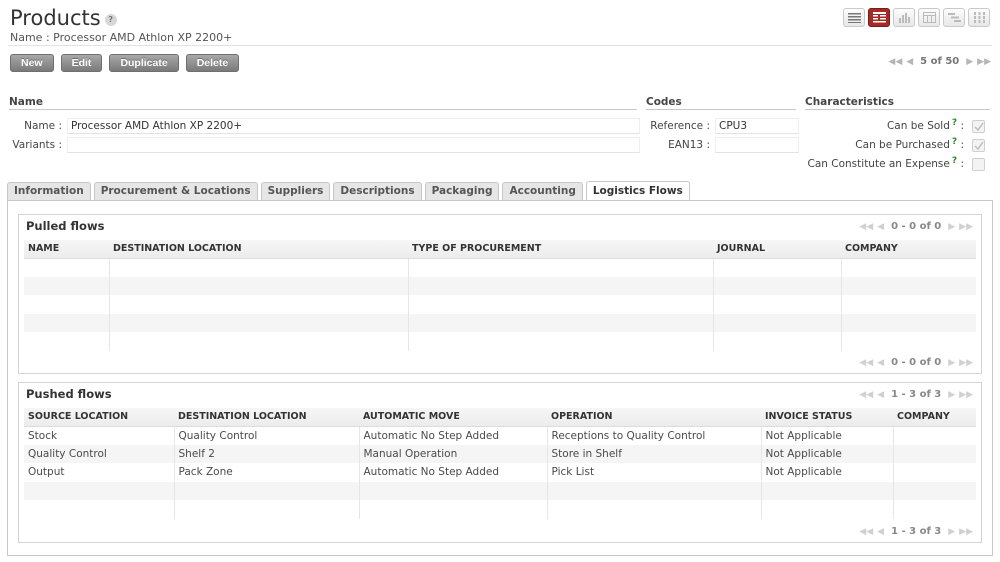  What do you see at coordinates (81, 63) in the screenshot?
I see `edit-button: Edit` at bounding box center [81, 63].